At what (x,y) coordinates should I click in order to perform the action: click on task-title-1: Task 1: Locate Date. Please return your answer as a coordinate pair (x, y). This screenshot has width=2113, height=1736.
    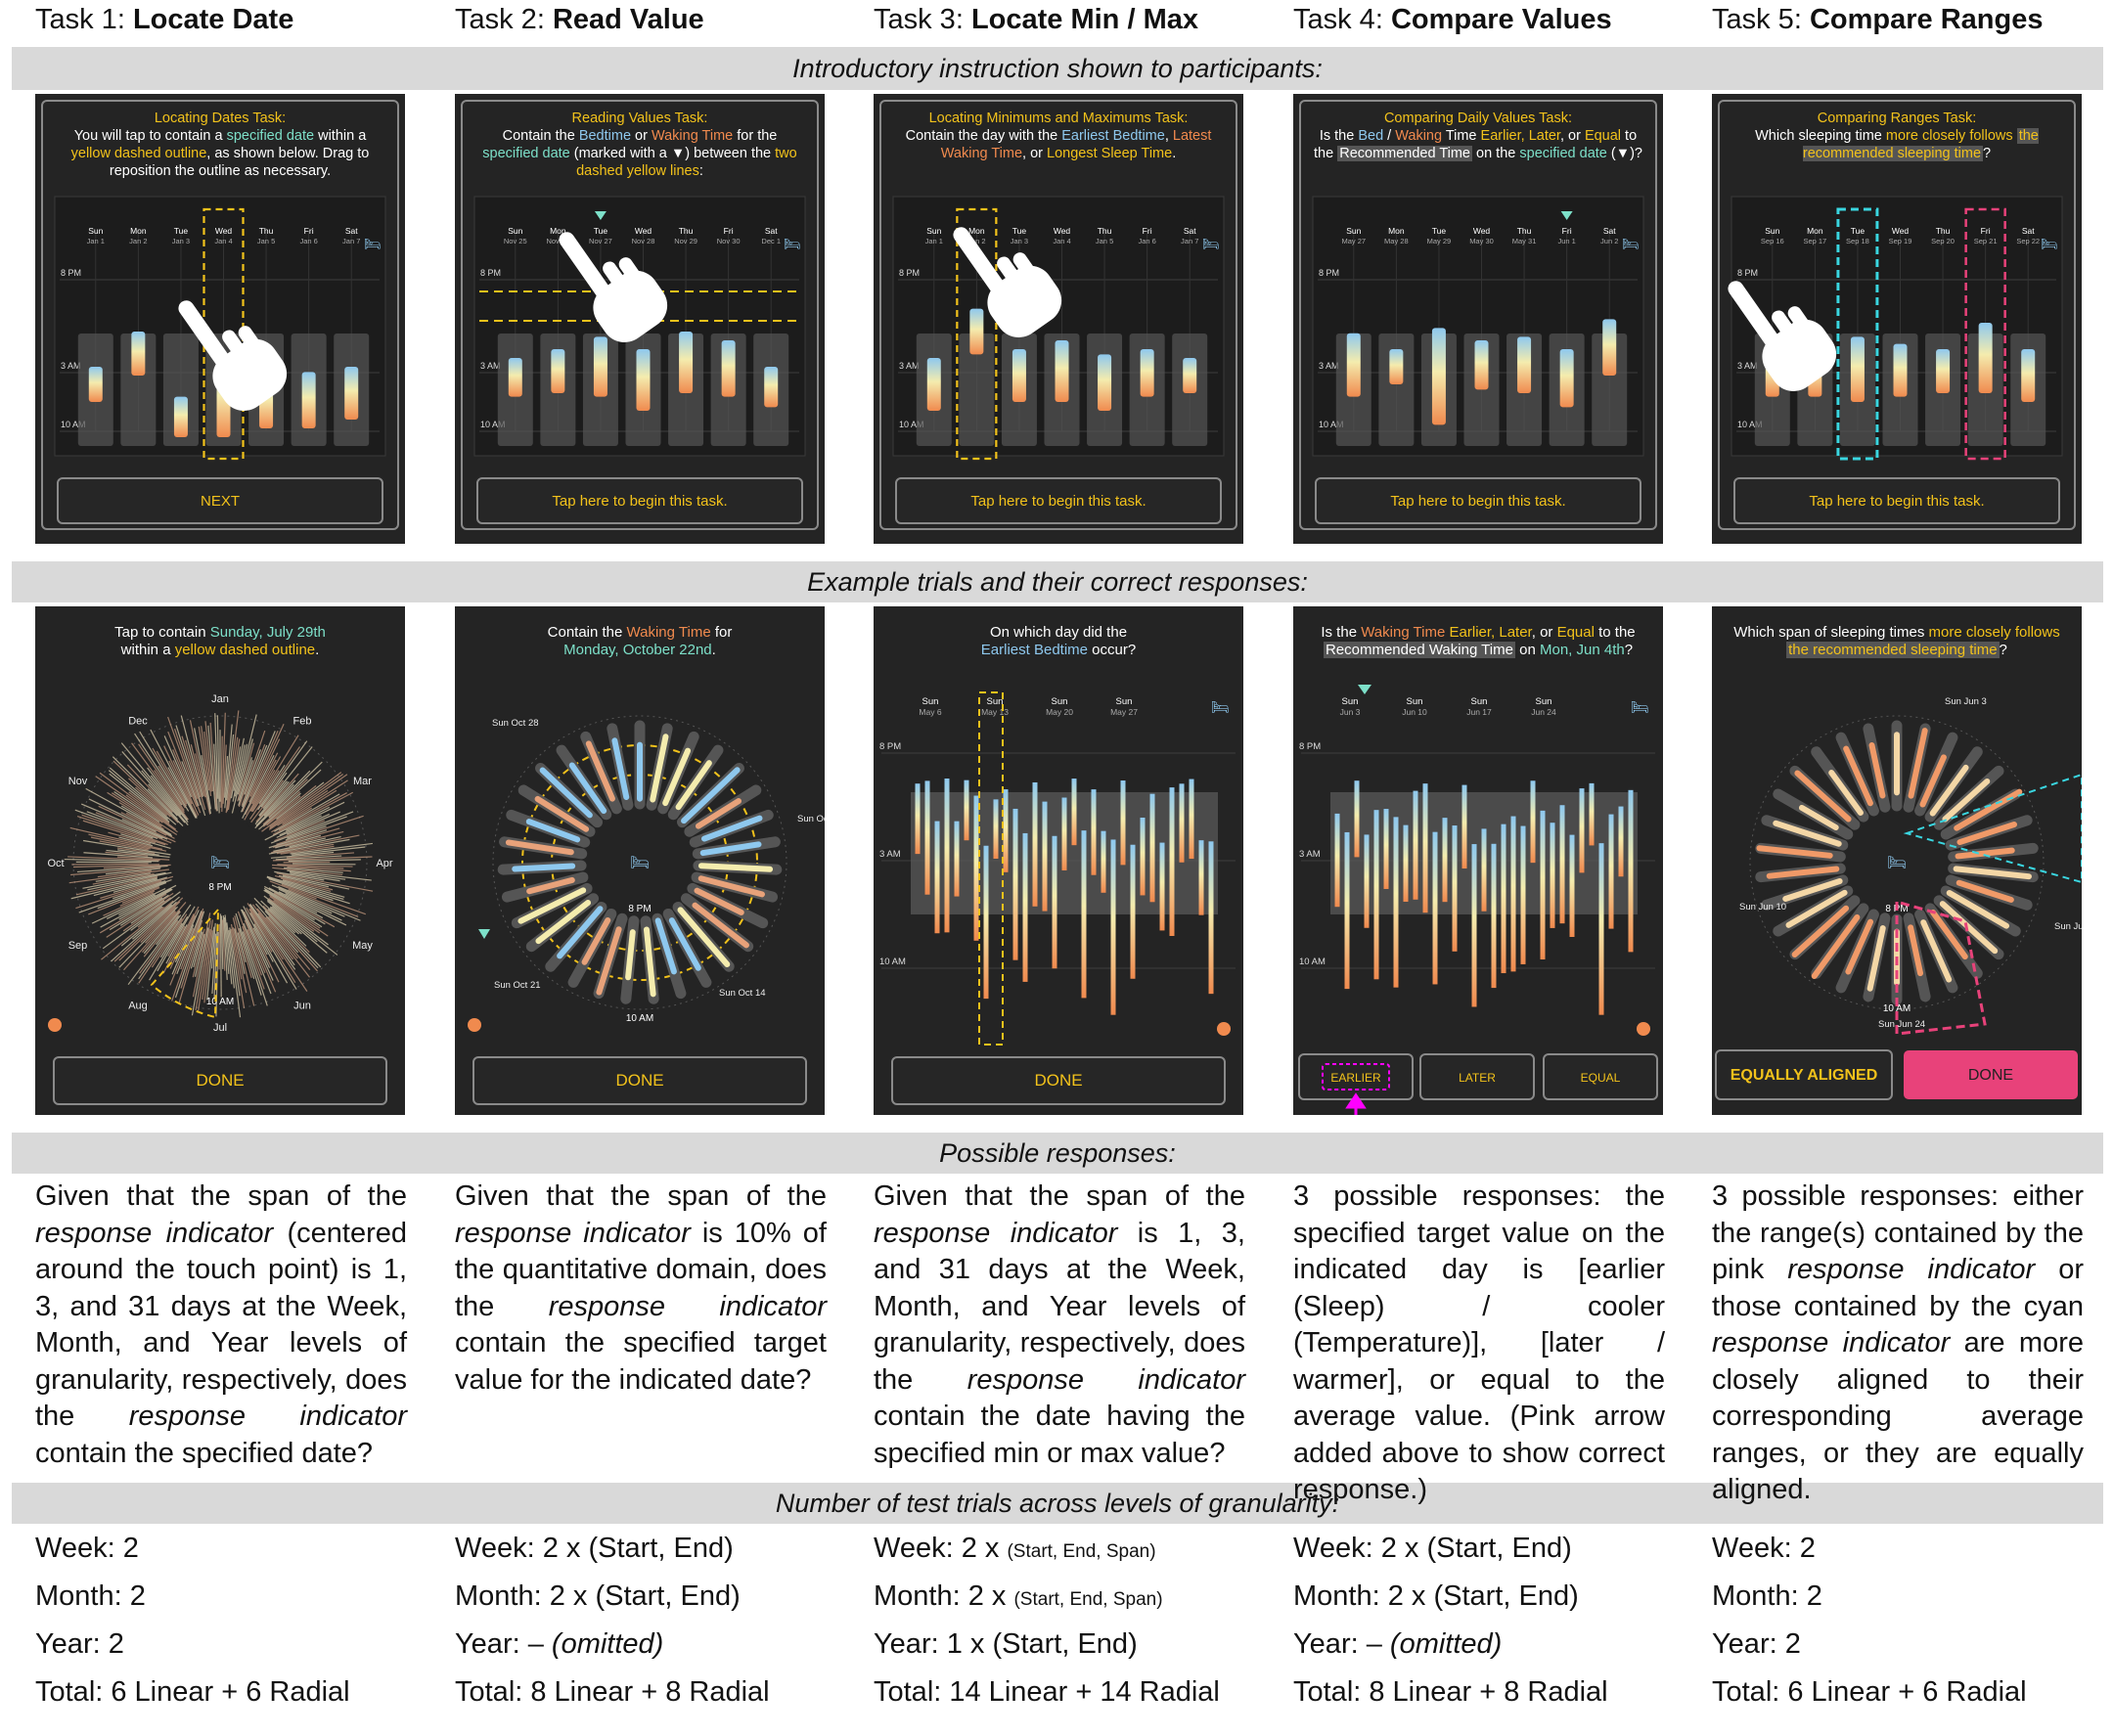
    Looking at the image, I should click on (164, 20).